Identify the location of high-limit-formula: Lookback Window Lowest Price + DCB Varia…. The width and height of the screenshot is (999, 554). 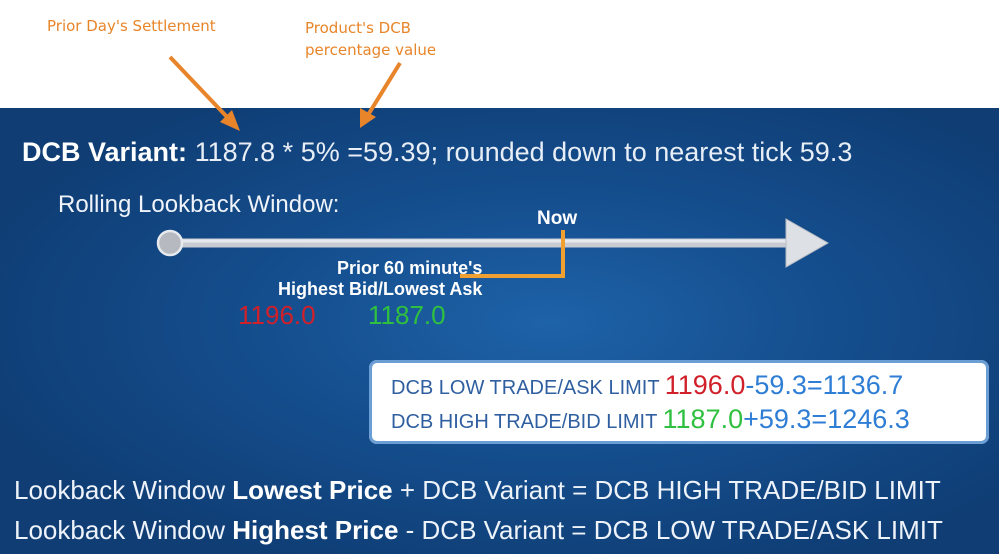
(477, 490).